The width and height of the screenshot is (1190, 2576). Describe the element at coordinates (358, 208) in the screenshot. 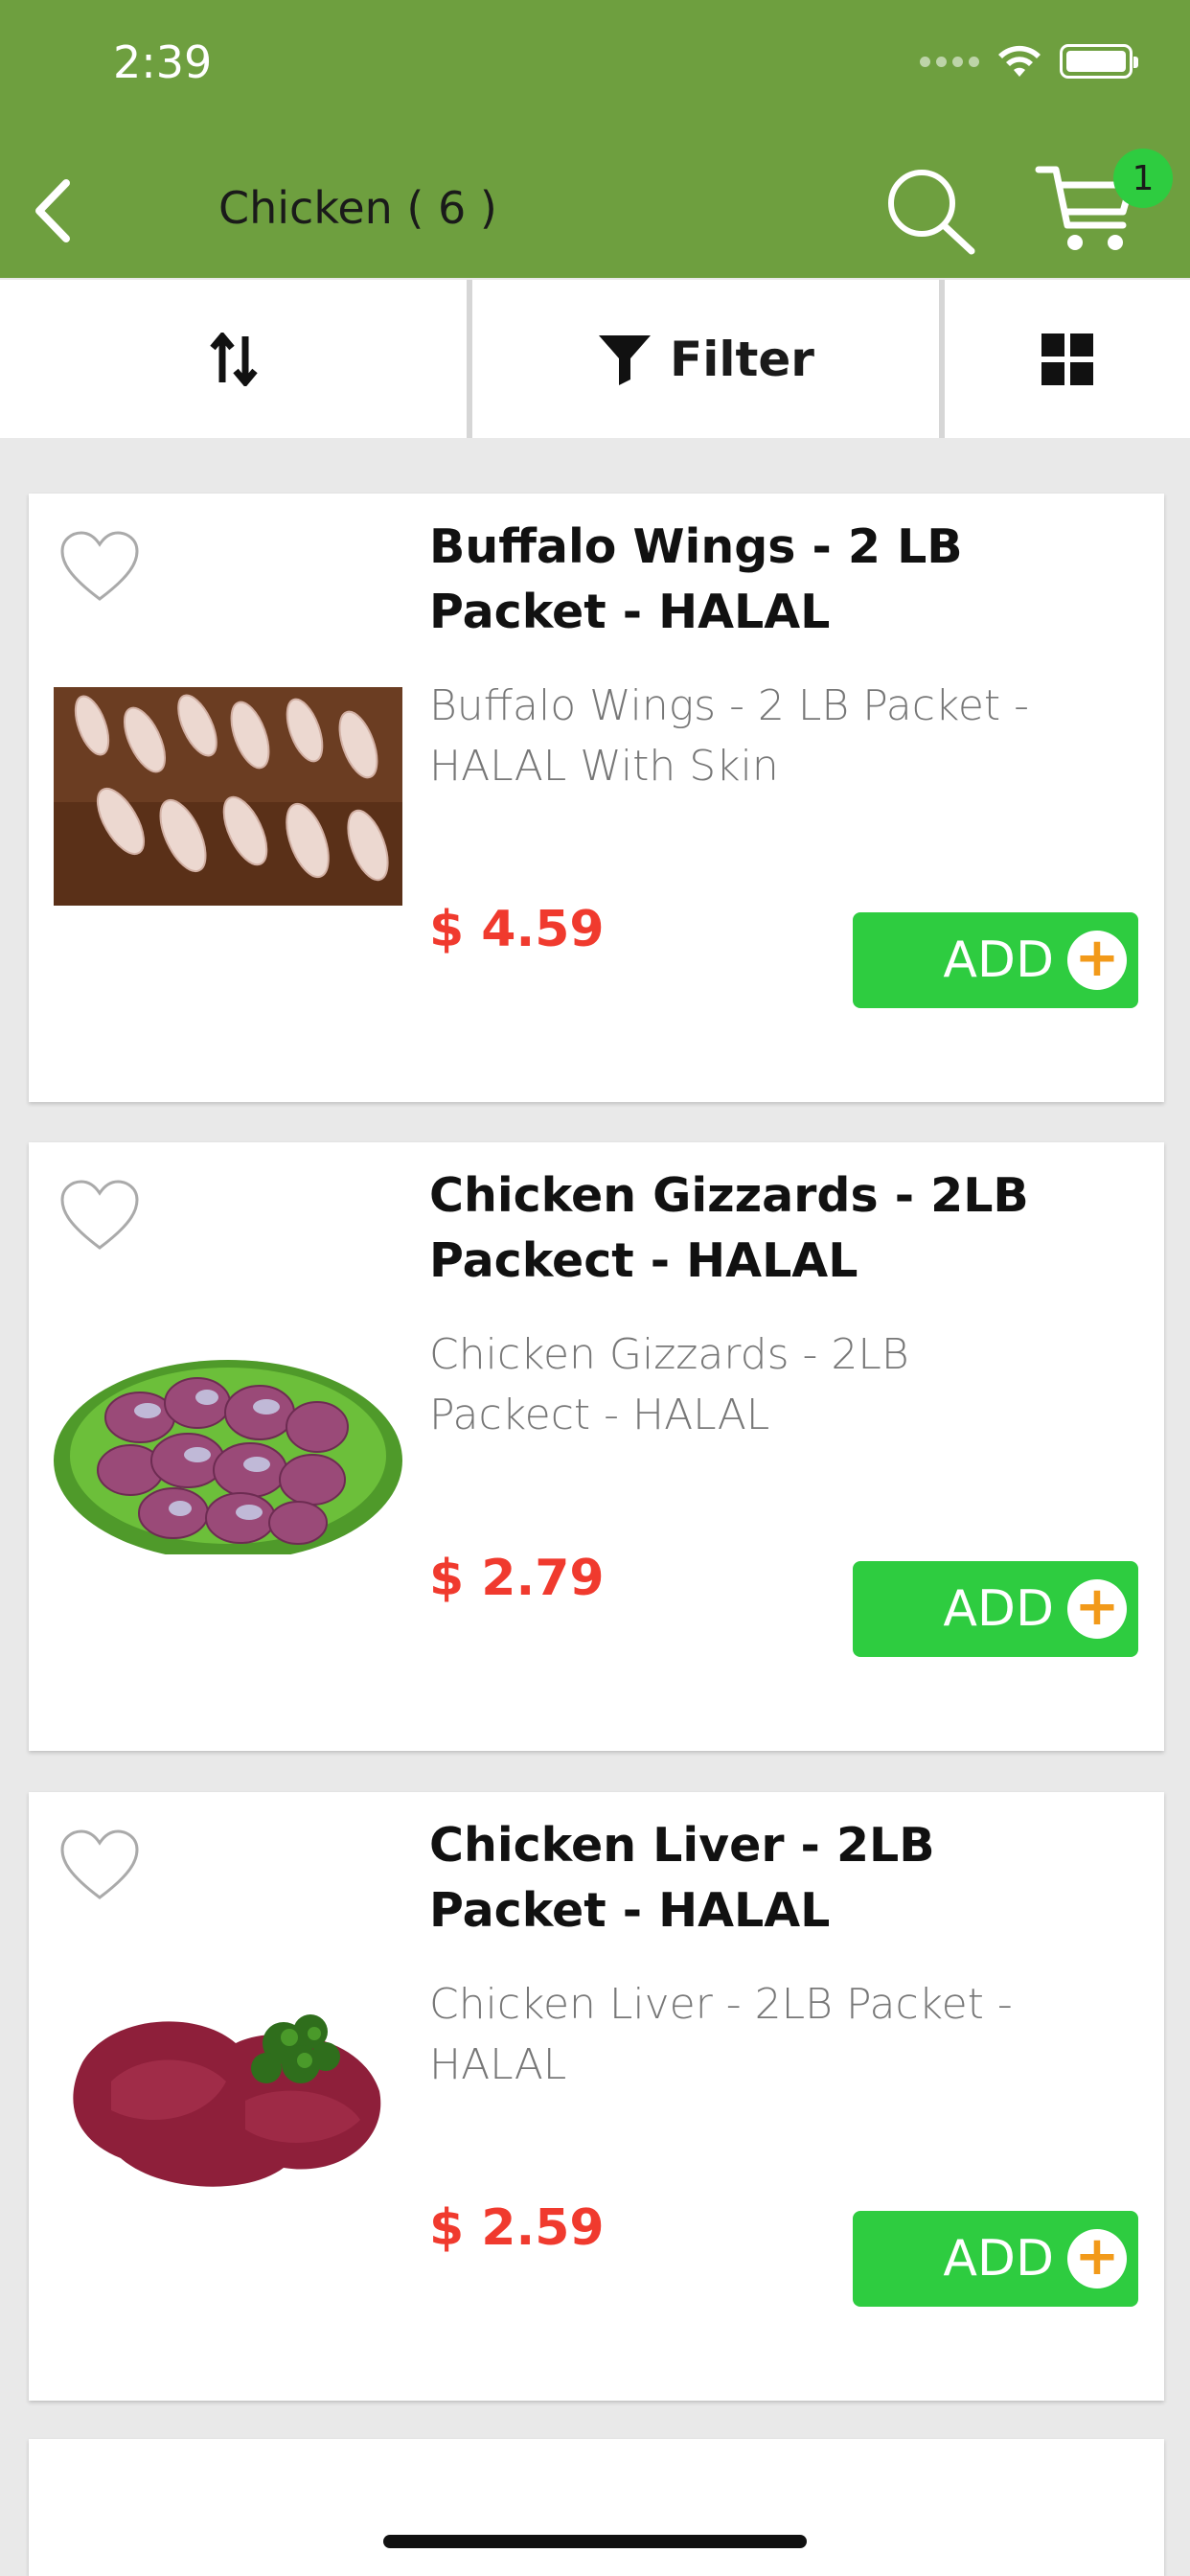

I see `page-title: Chicken ( 6 )` at that location.